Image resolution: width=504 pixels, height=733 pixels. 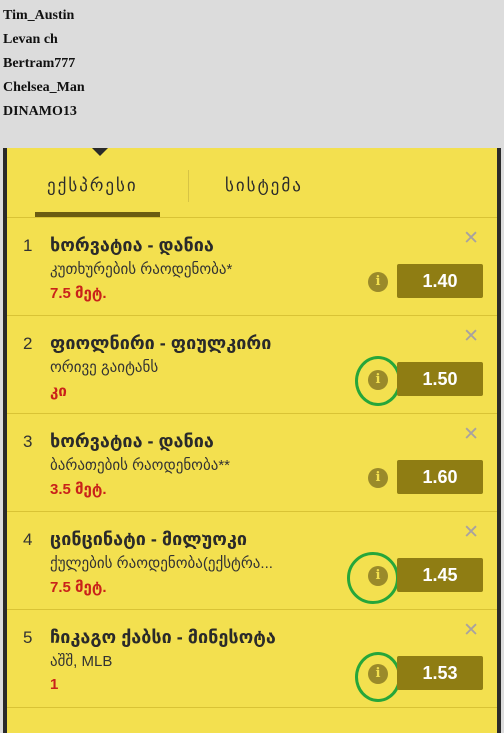 What do you see at coordinates (39, 63) in the screenshot?
I see `username: Bertram777` at bounding box center [39, 63].